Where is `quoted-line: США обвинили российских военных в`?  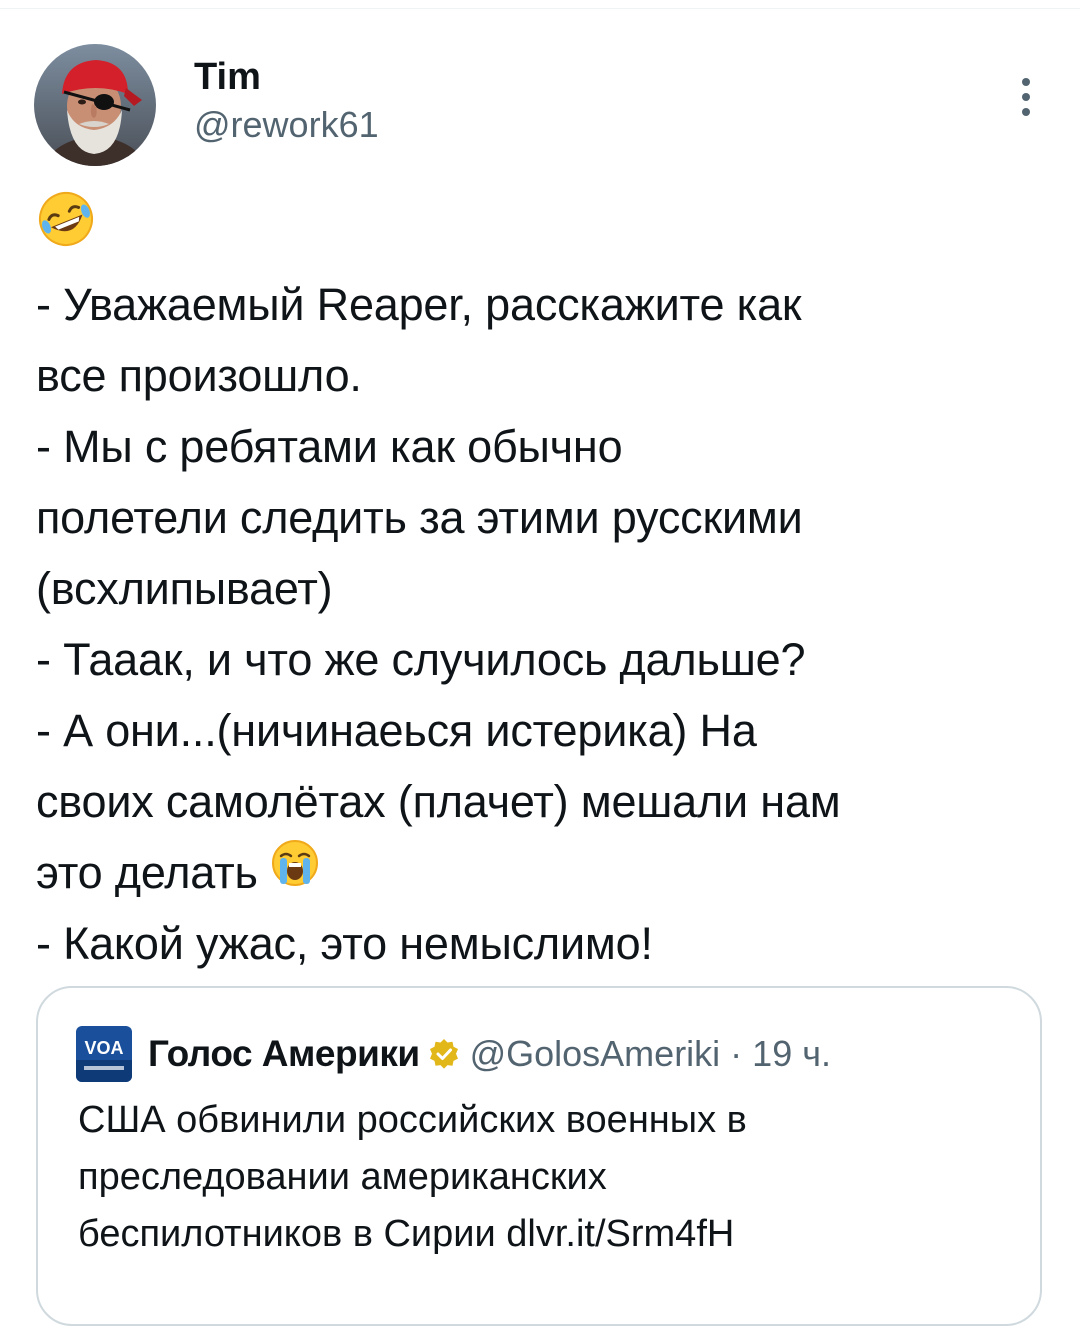 quoted-line: США обвинили российских военных в is located at coordinates (412, 1120).